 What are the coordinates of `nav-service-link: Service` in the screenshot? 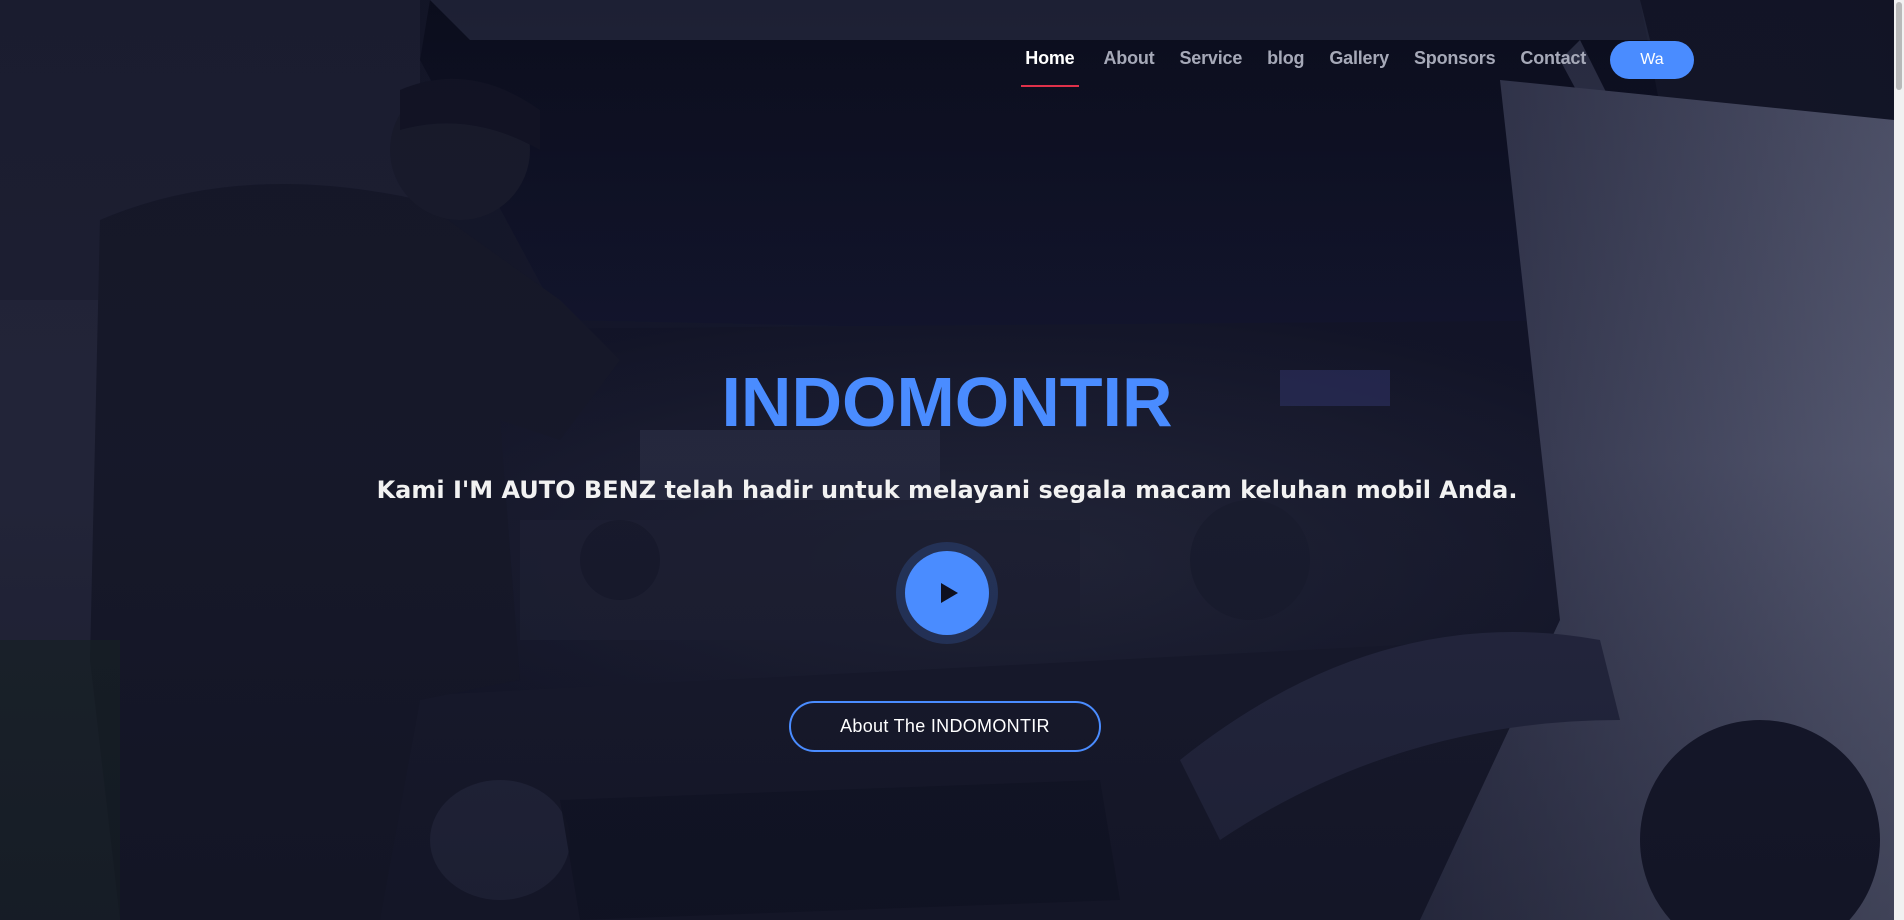 It's located at (1210, 59).